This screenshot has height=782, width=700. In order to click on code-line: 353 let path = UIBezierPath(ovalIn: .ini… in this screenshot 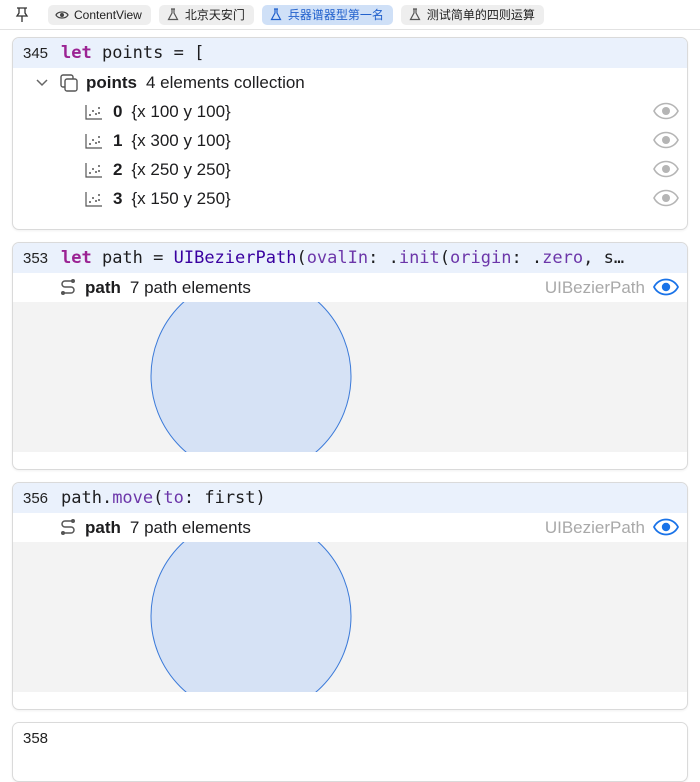, I will do `click(350, 258)`.